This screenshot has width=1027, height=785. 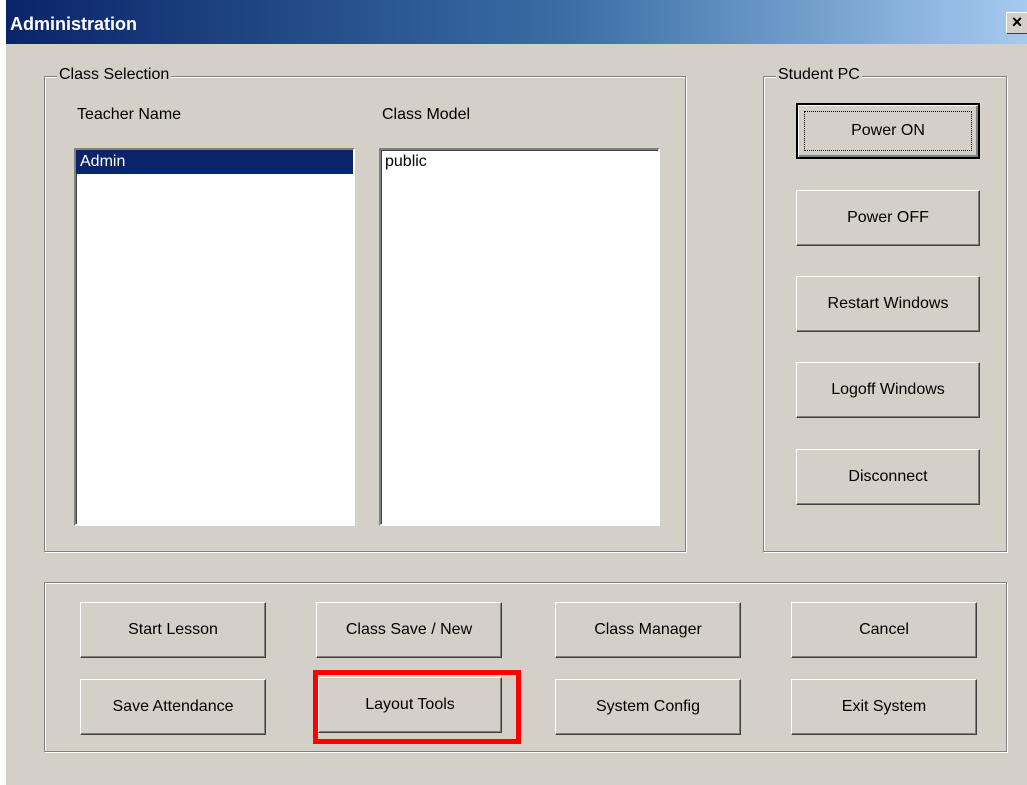 What do you see at coordinates (519, 162) in the screenshot?
I see `class-model-list-item: public` at bounding box center [519, 162].